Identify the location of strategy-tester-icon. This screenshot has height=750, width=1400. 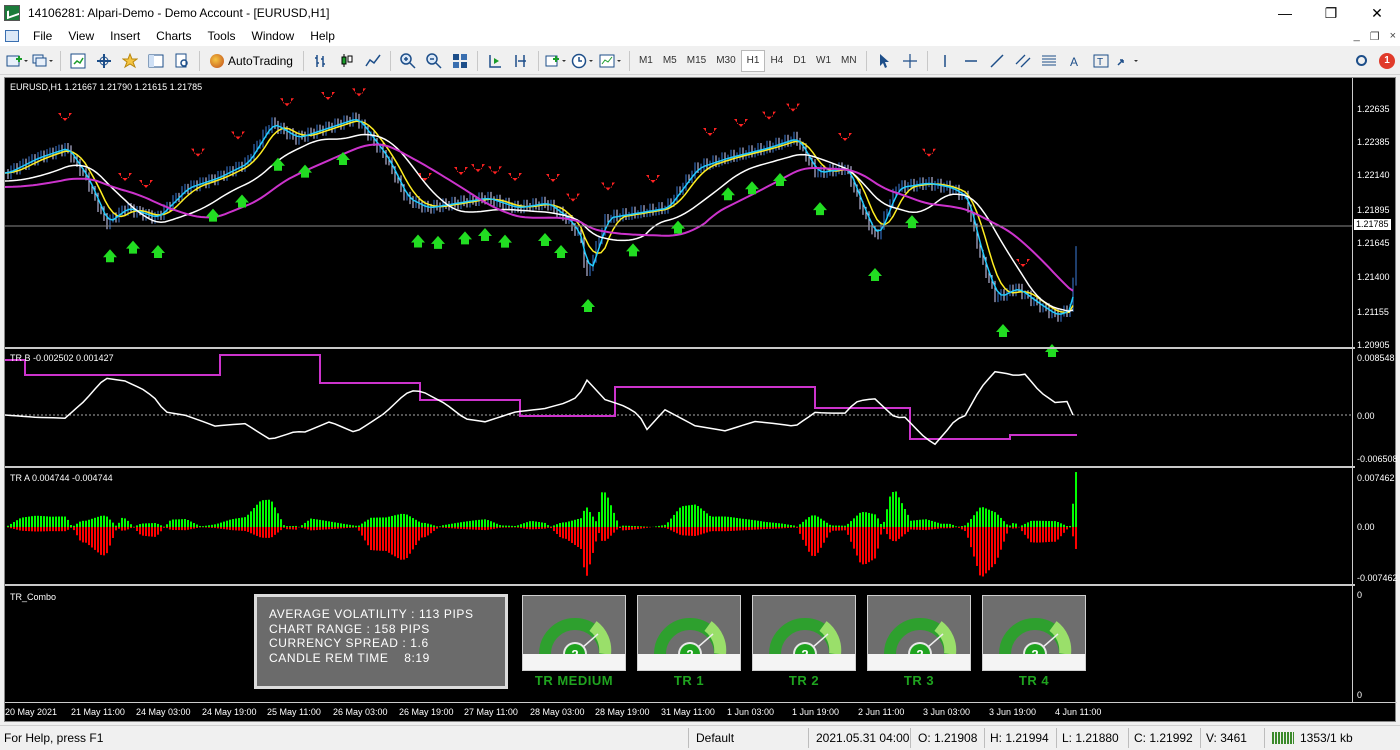
(182, 61).